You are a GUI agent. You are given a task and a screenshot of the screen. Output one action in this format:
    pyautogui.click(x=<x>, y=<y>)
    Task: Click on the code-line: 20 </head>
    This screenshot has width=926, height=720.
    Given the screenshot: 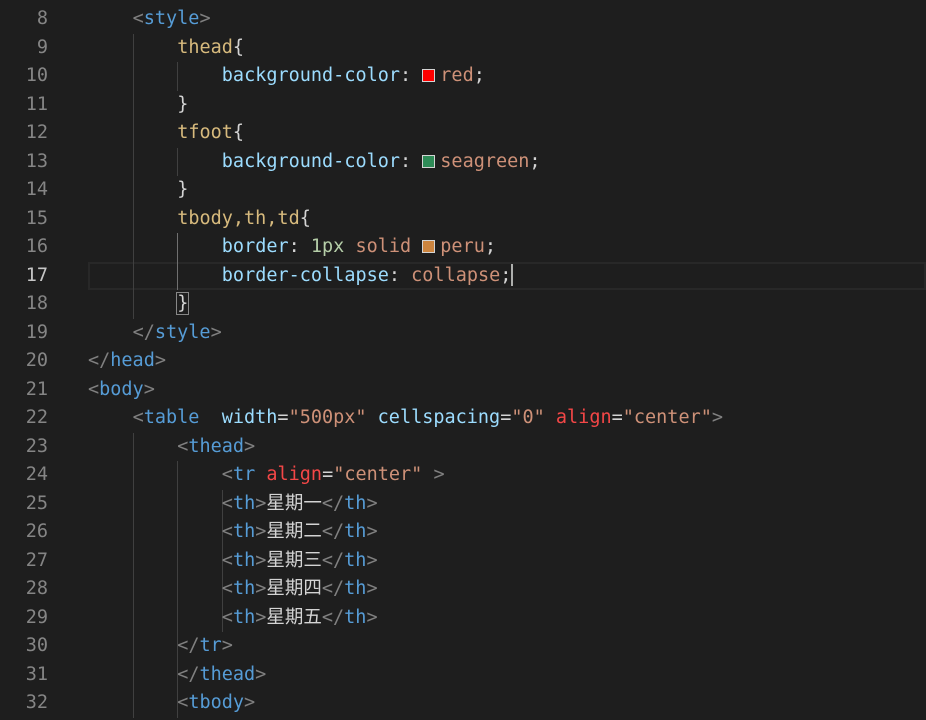 What is the action you would take?
    pyautogui.click(x=463, y=361)
    